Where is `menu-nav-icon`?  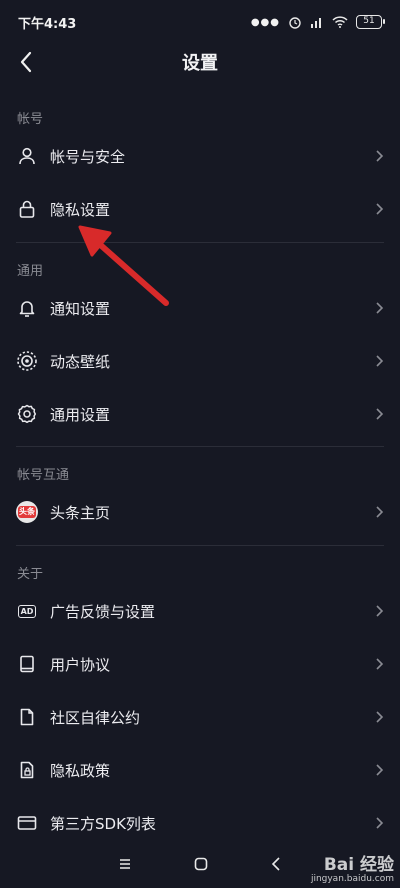 menu-nav-icon is located at coordinates (125, 864).